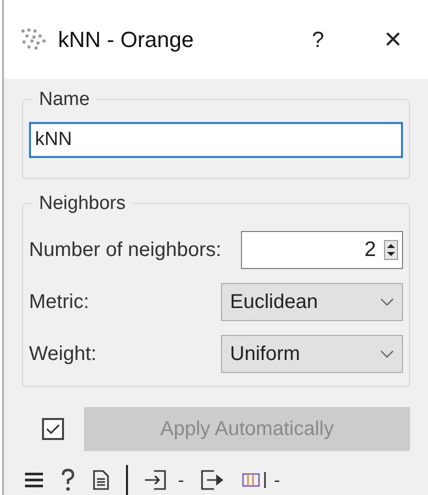 Image resolution: width=428 pixels, height=495 pixels. What do you see at coordinates (62, 354) in the screenshot?
I see `field-label: Weight:` at bounding box center [62, 354].